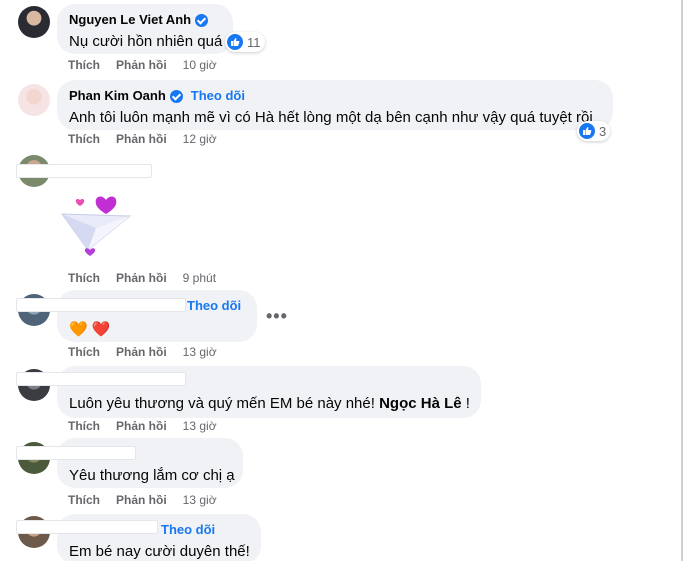  What do you see at coordinates (277, 316) in the screenshot?
I see `more-options-icon: •••` at bounding box center [277, 316].